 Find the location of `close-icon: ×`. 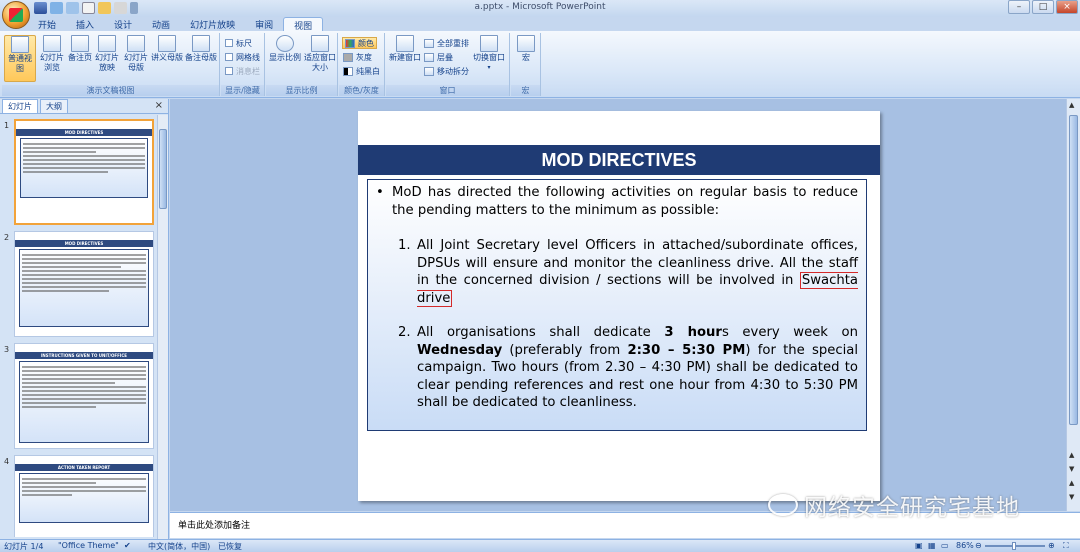

close-icon: × is located at coordinates (159, 105).